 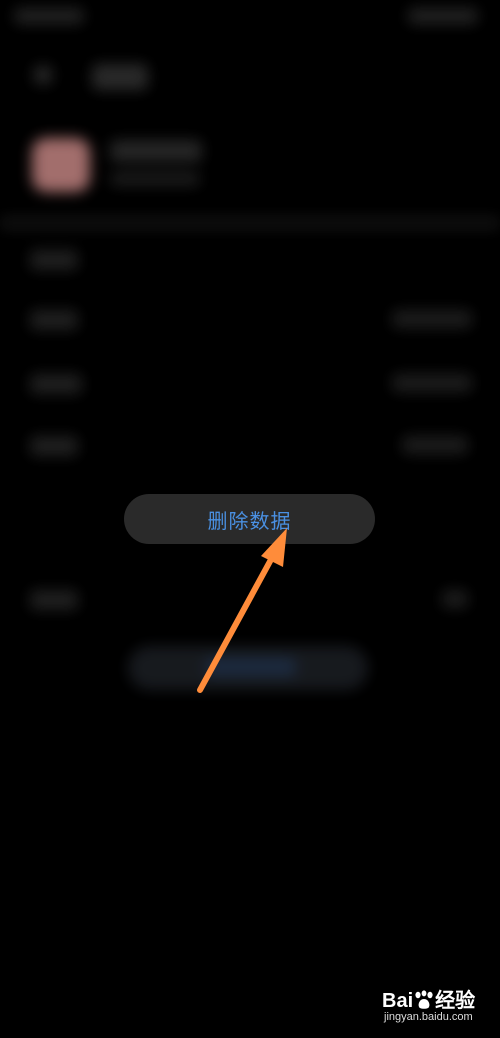 I want to click on watermark-brand-prefix: Bai, so click(x=398, y=1001).